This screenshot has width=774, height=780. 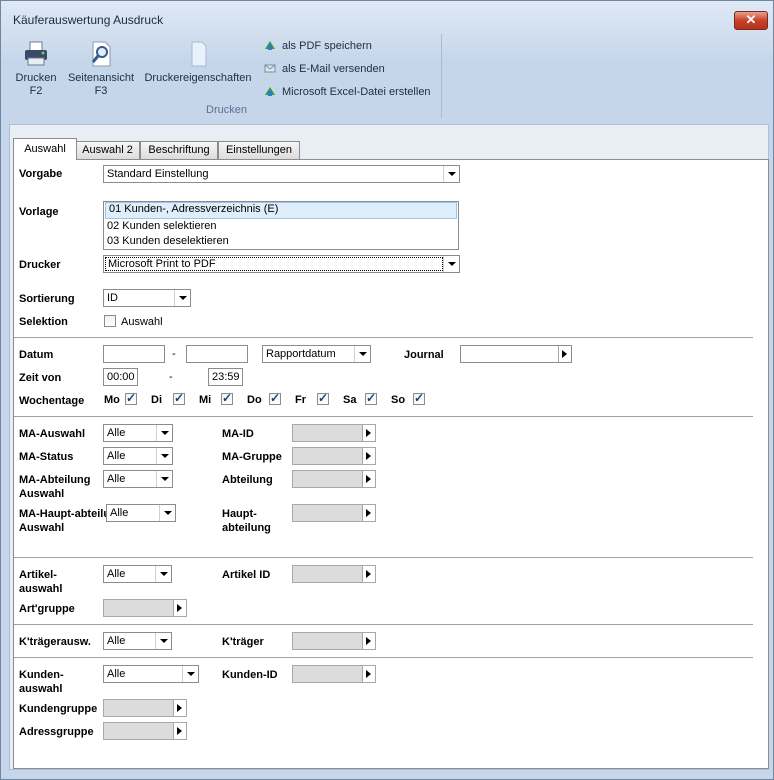 What do you see at coordinates (318, 45) in the screenshot?
I see `save-pdf-button: als PDF speichern` at bounding box center [318, 45].